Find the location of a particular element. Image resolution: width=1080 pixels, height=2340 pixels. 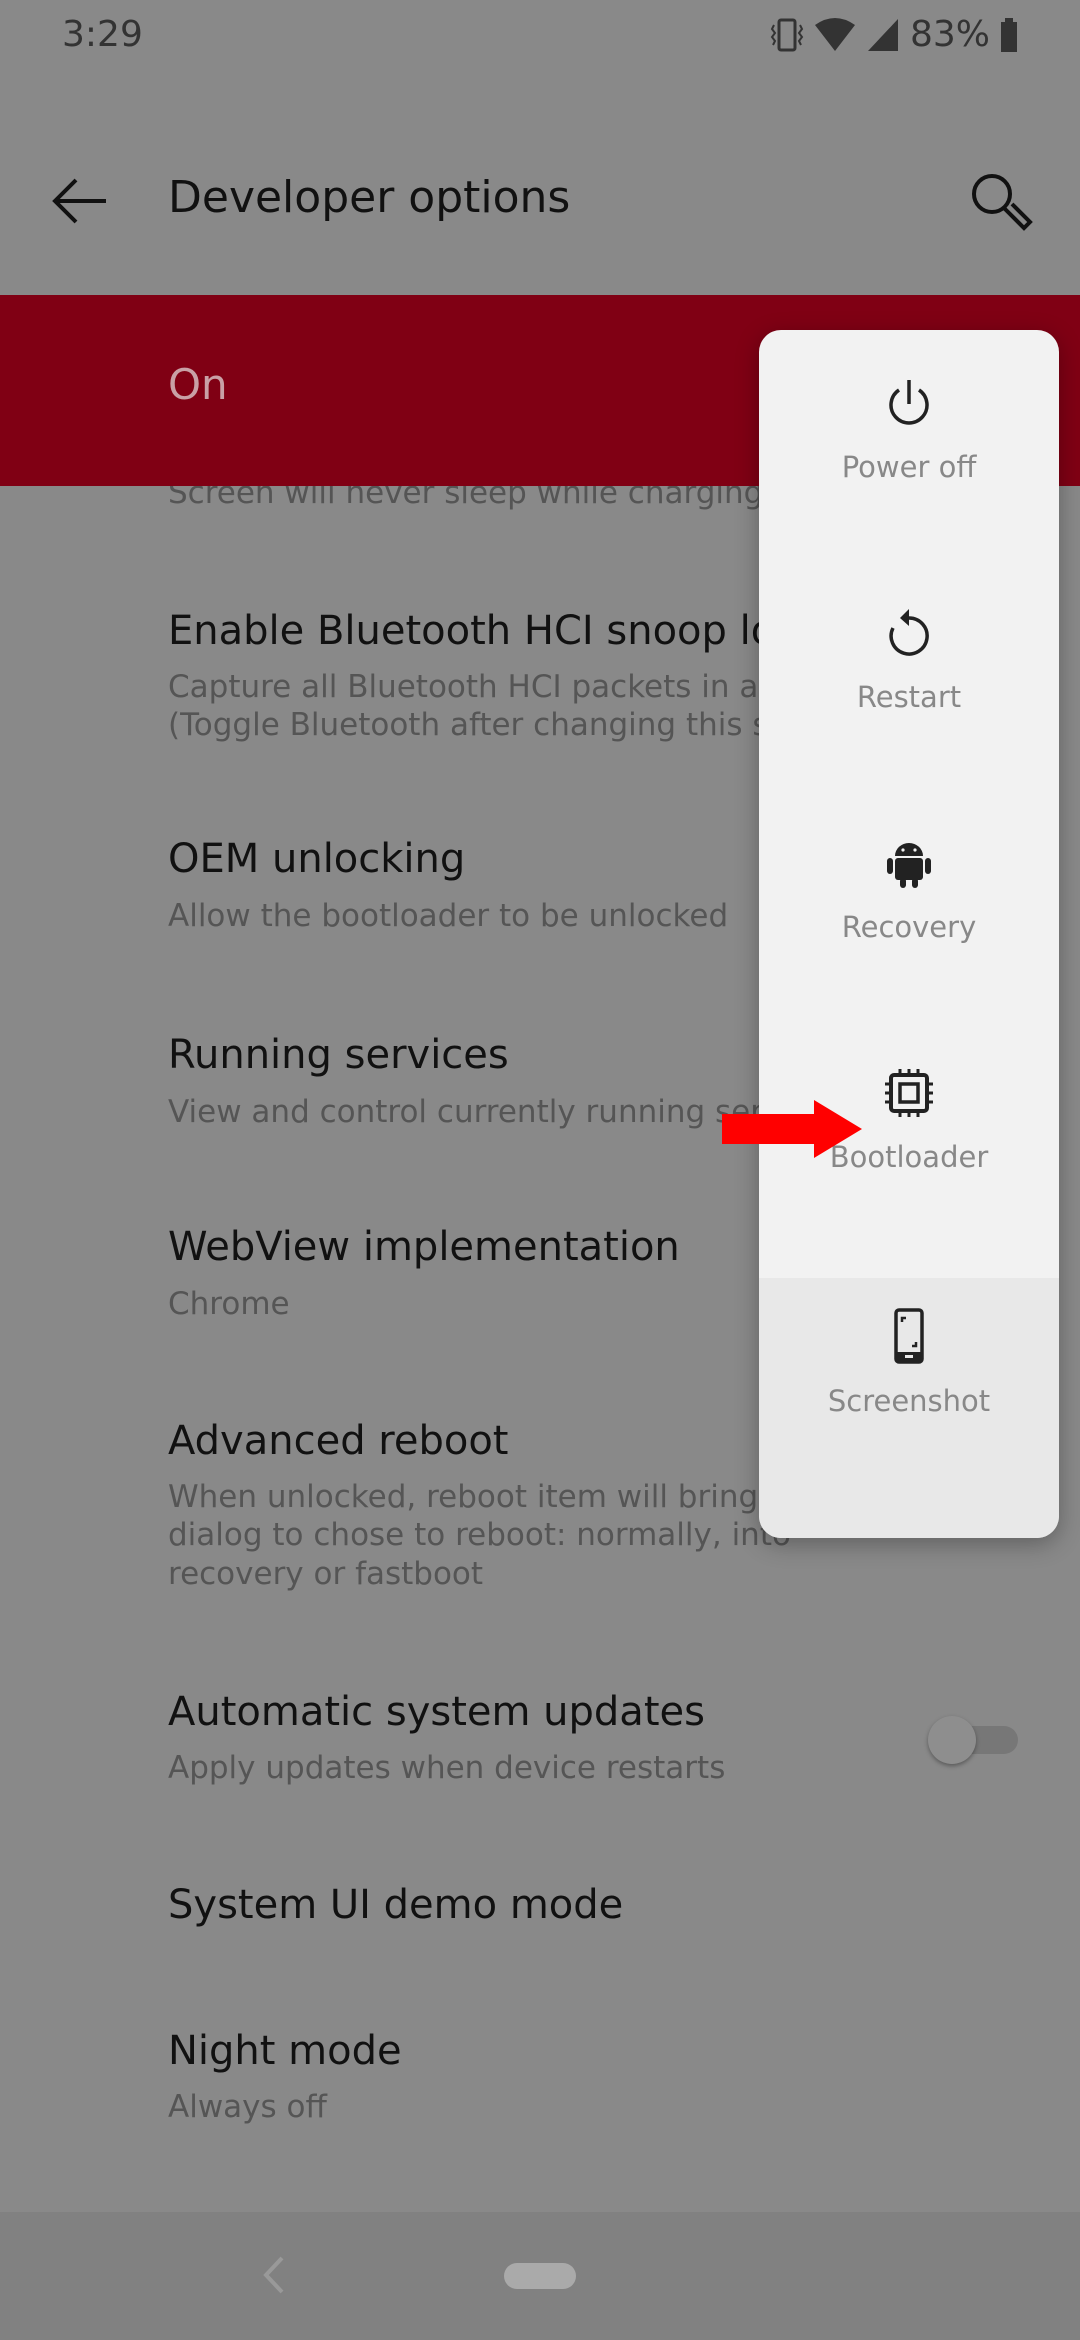

setting-summary: Apply updates when device restarts is located at coordinates (447, 1768).